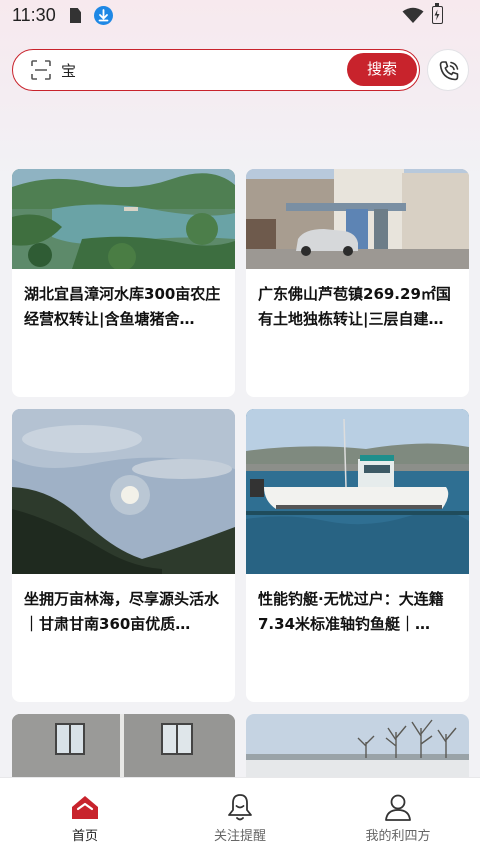 This screenshot has width=480, height=853. Describe the element at coordinates (216, 70) in the screenshot. I see `search-bar: 宝 搜索` at that location.